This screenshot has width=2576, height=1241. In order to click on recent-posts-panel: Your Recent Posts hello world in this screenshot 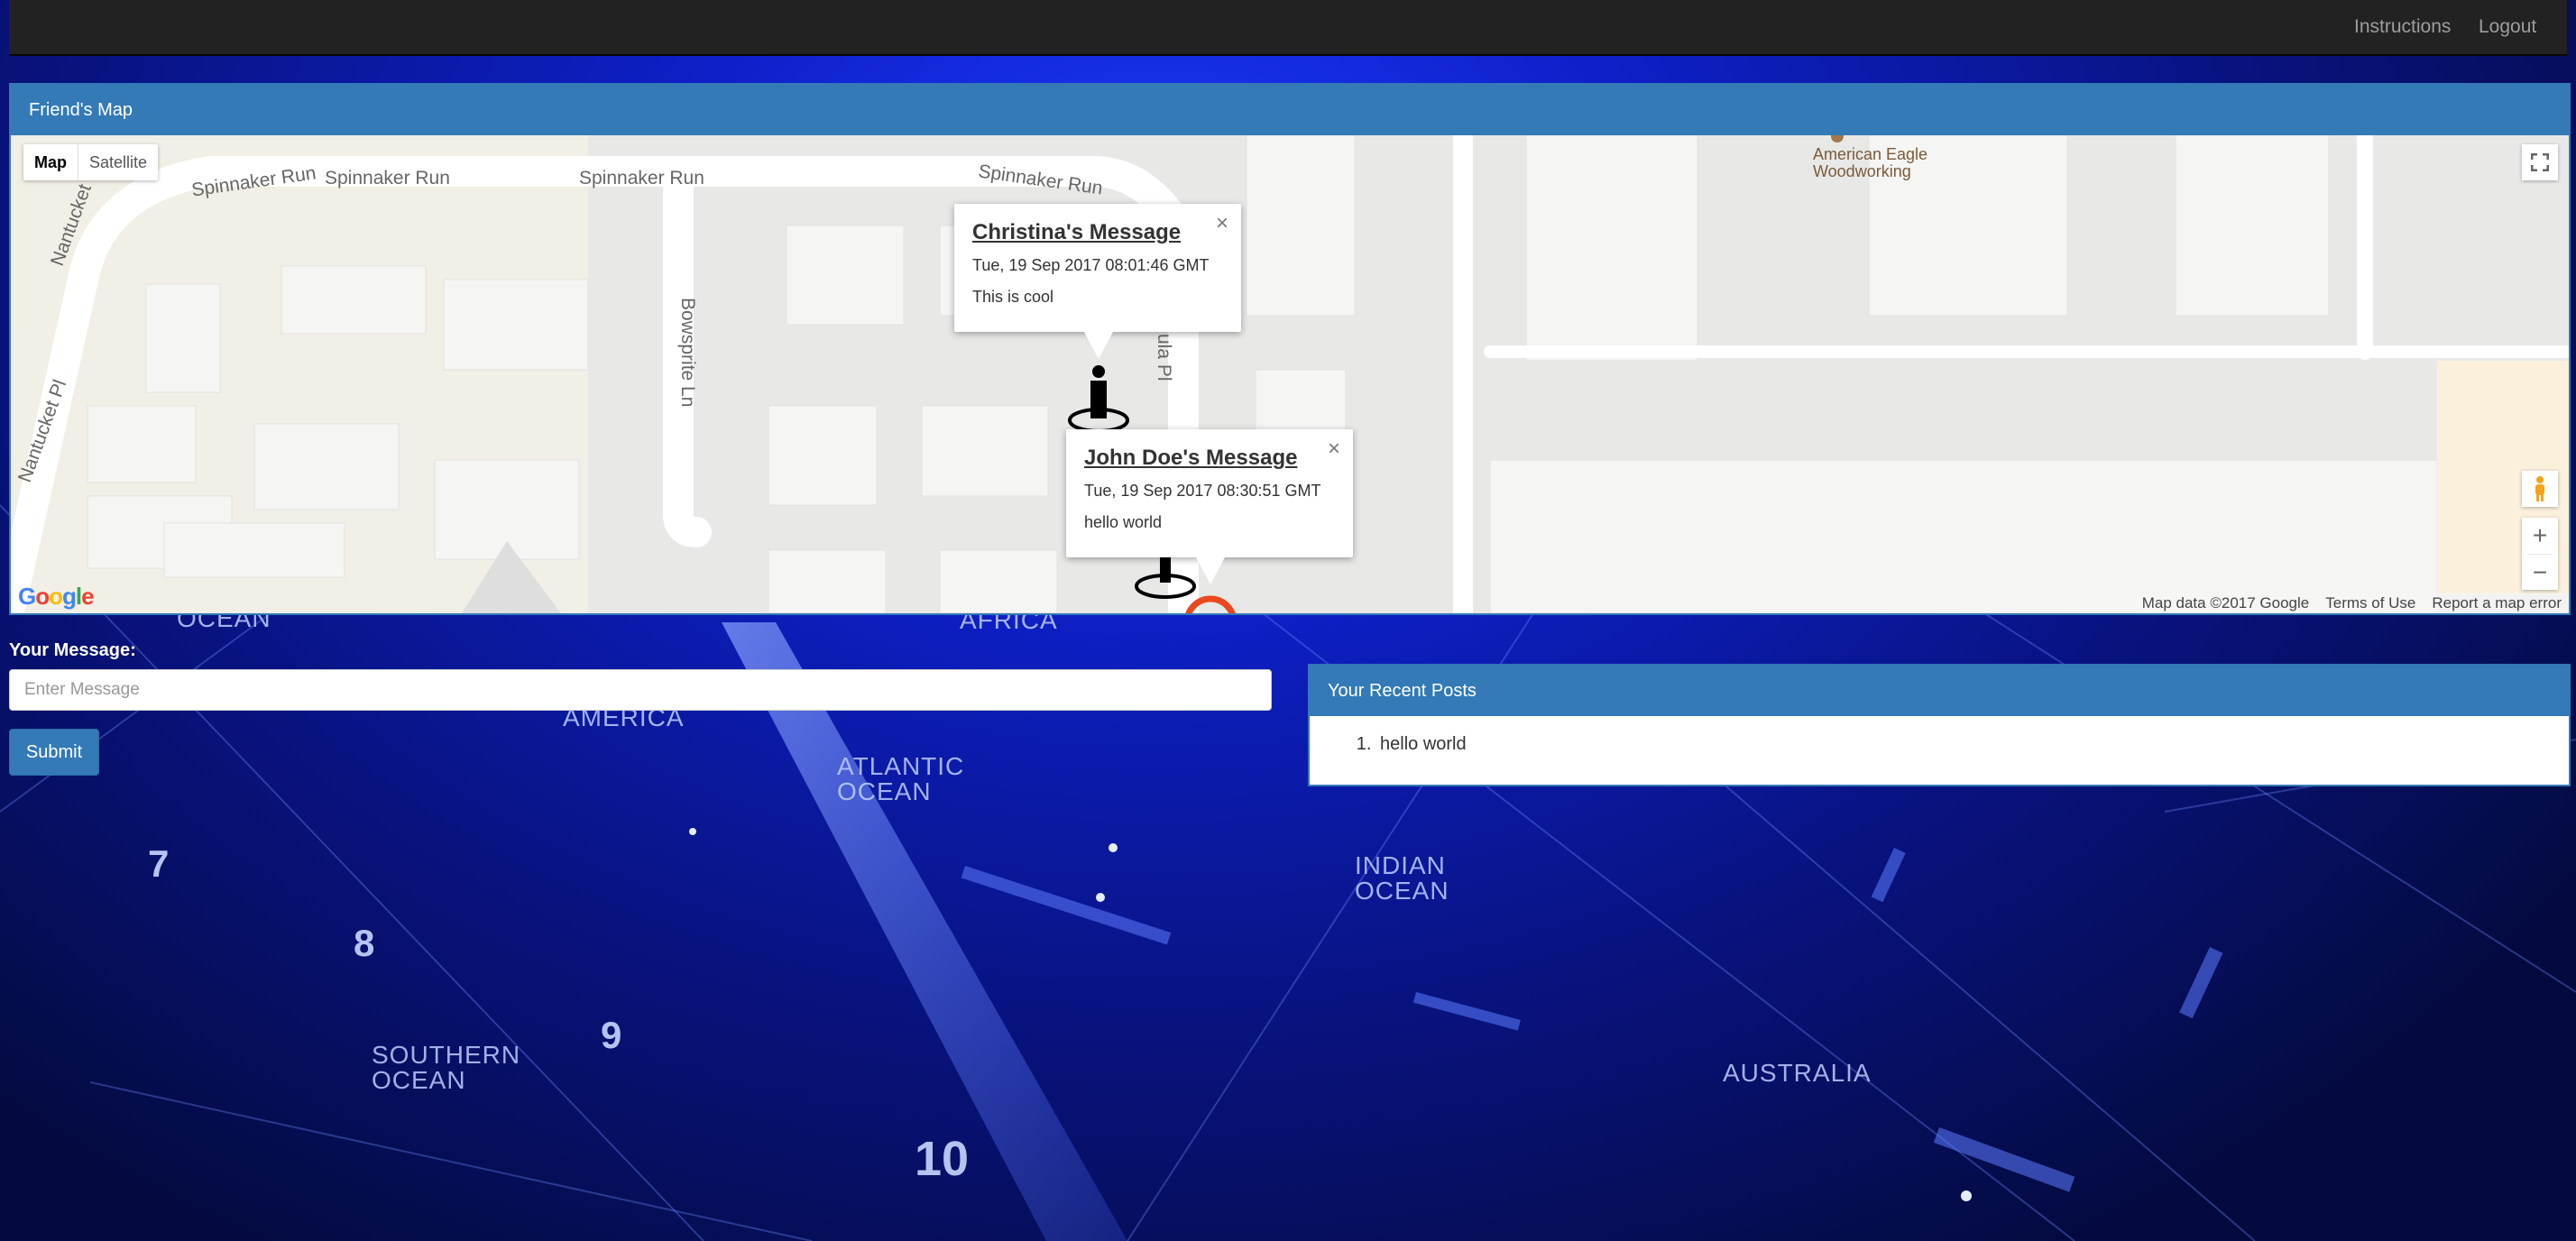, I will do `click(1940, 725)`.